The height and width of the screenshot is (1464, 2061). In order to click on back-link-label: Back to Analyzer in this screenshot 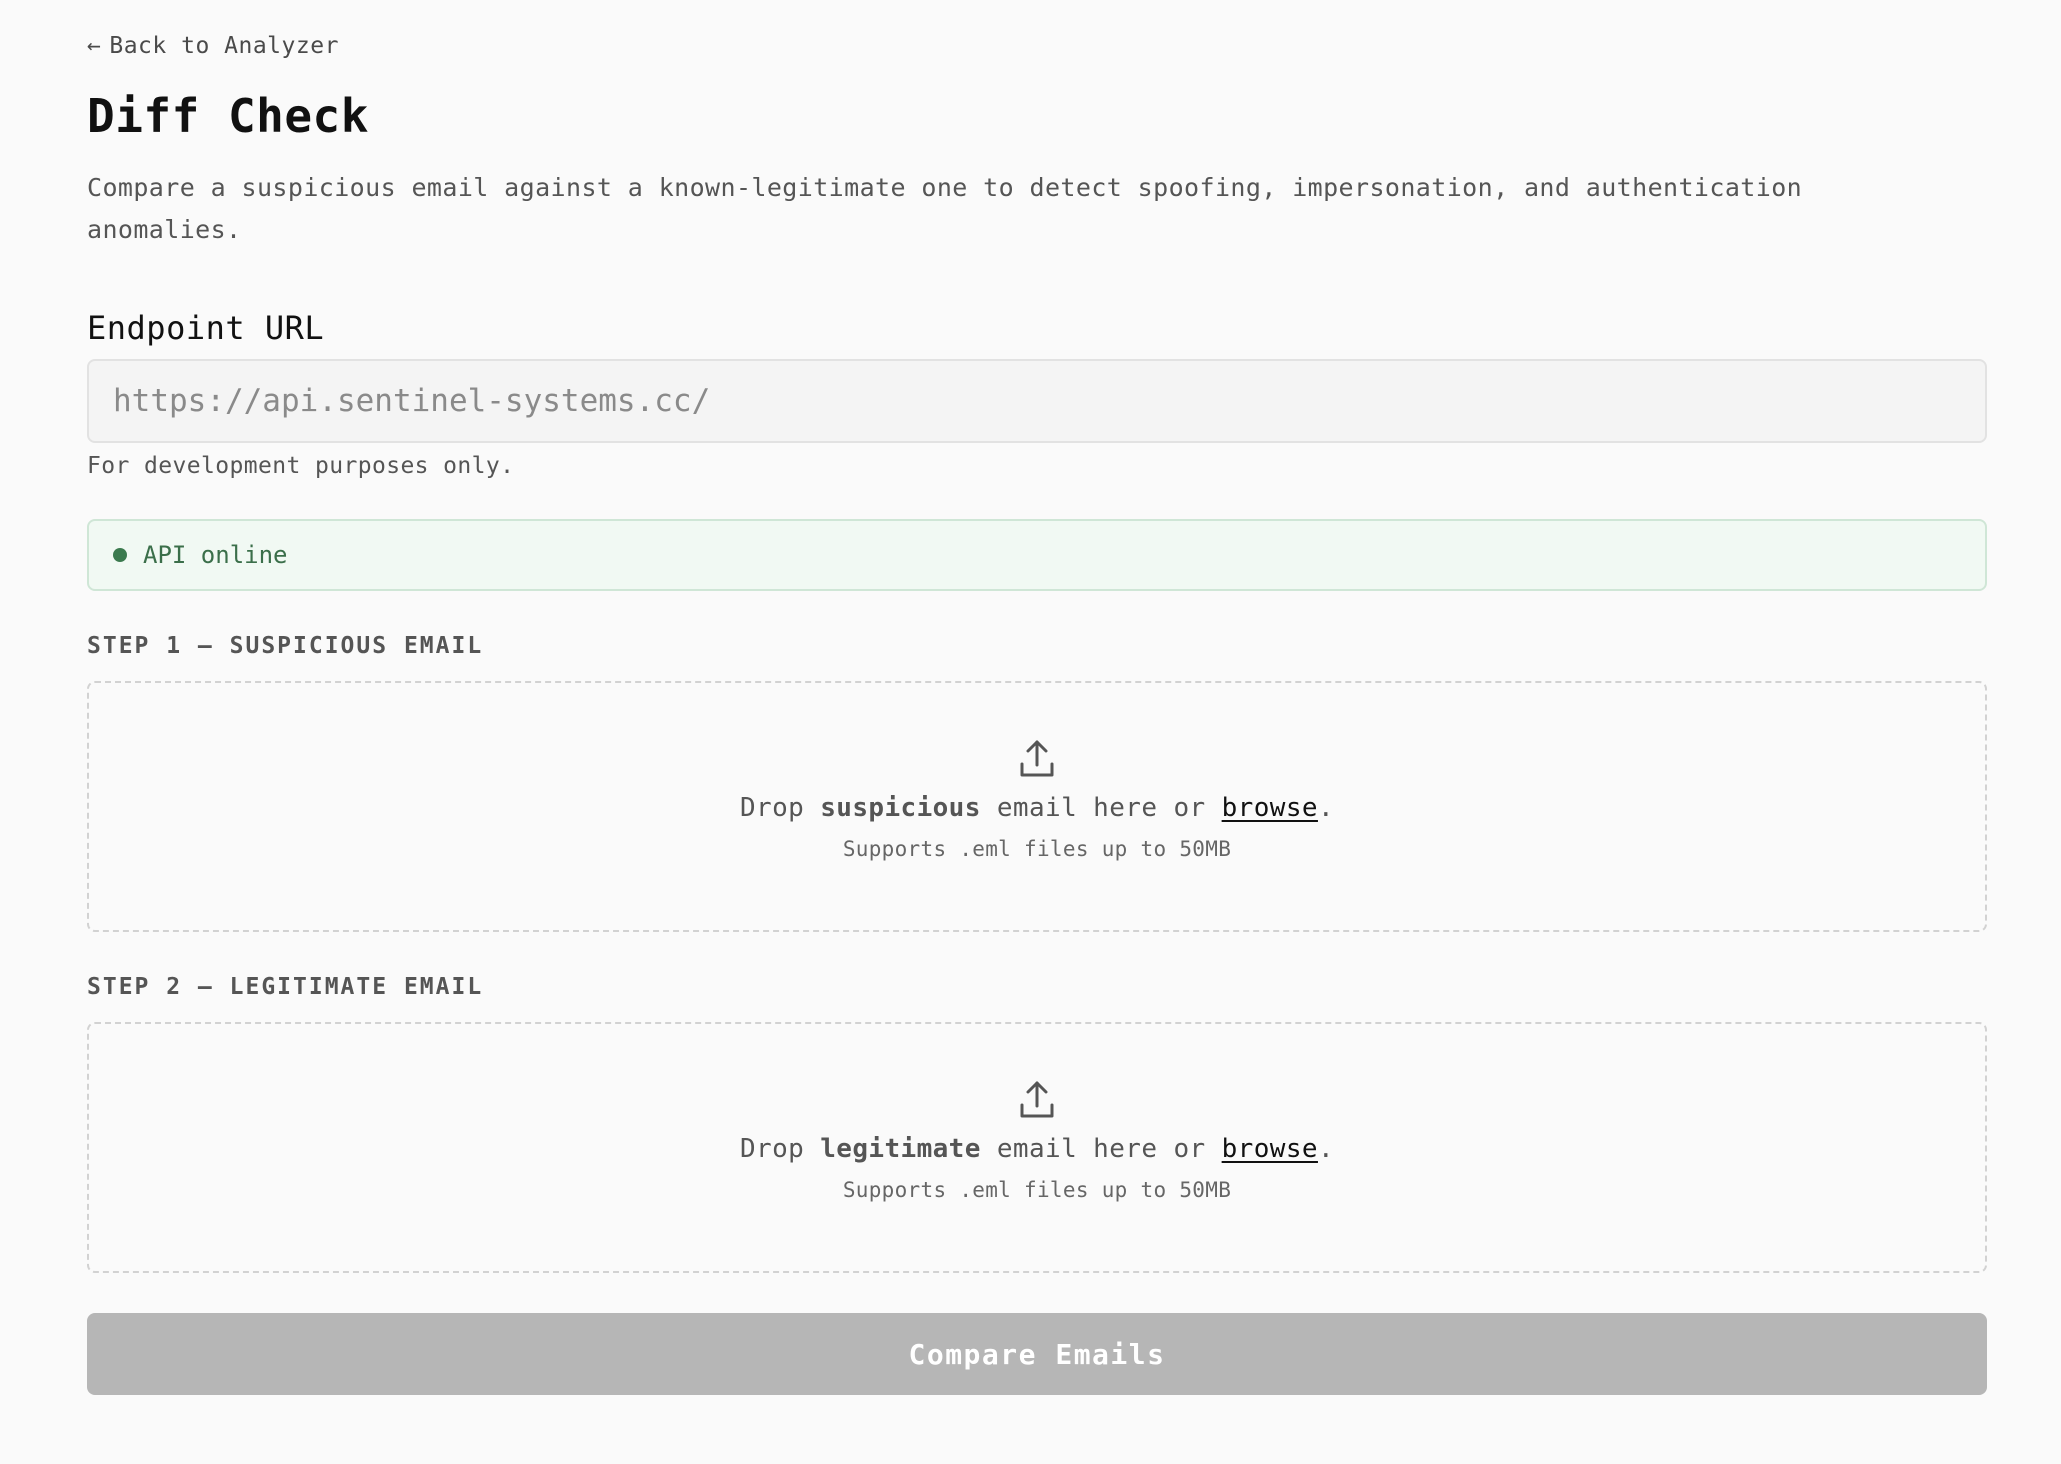, I will do `click(224, 46)`.